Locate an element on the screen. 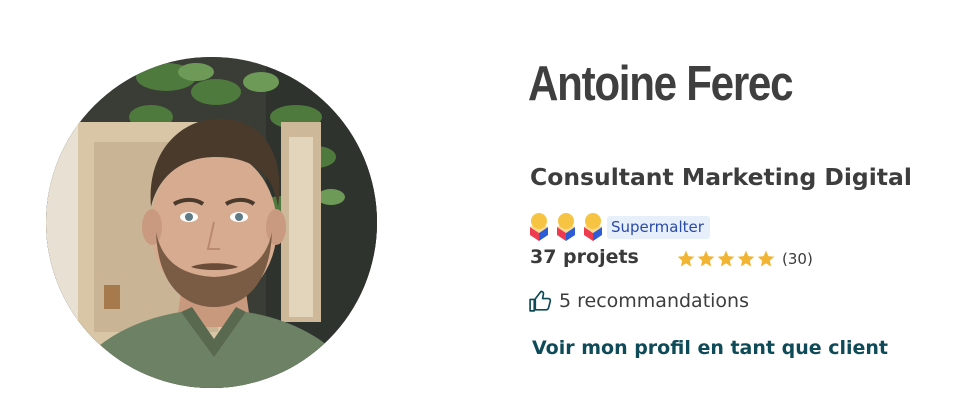 The image size is (974, 406). profile-job-title: Consultant Marketing Digital is located at coordinates (721, 178).